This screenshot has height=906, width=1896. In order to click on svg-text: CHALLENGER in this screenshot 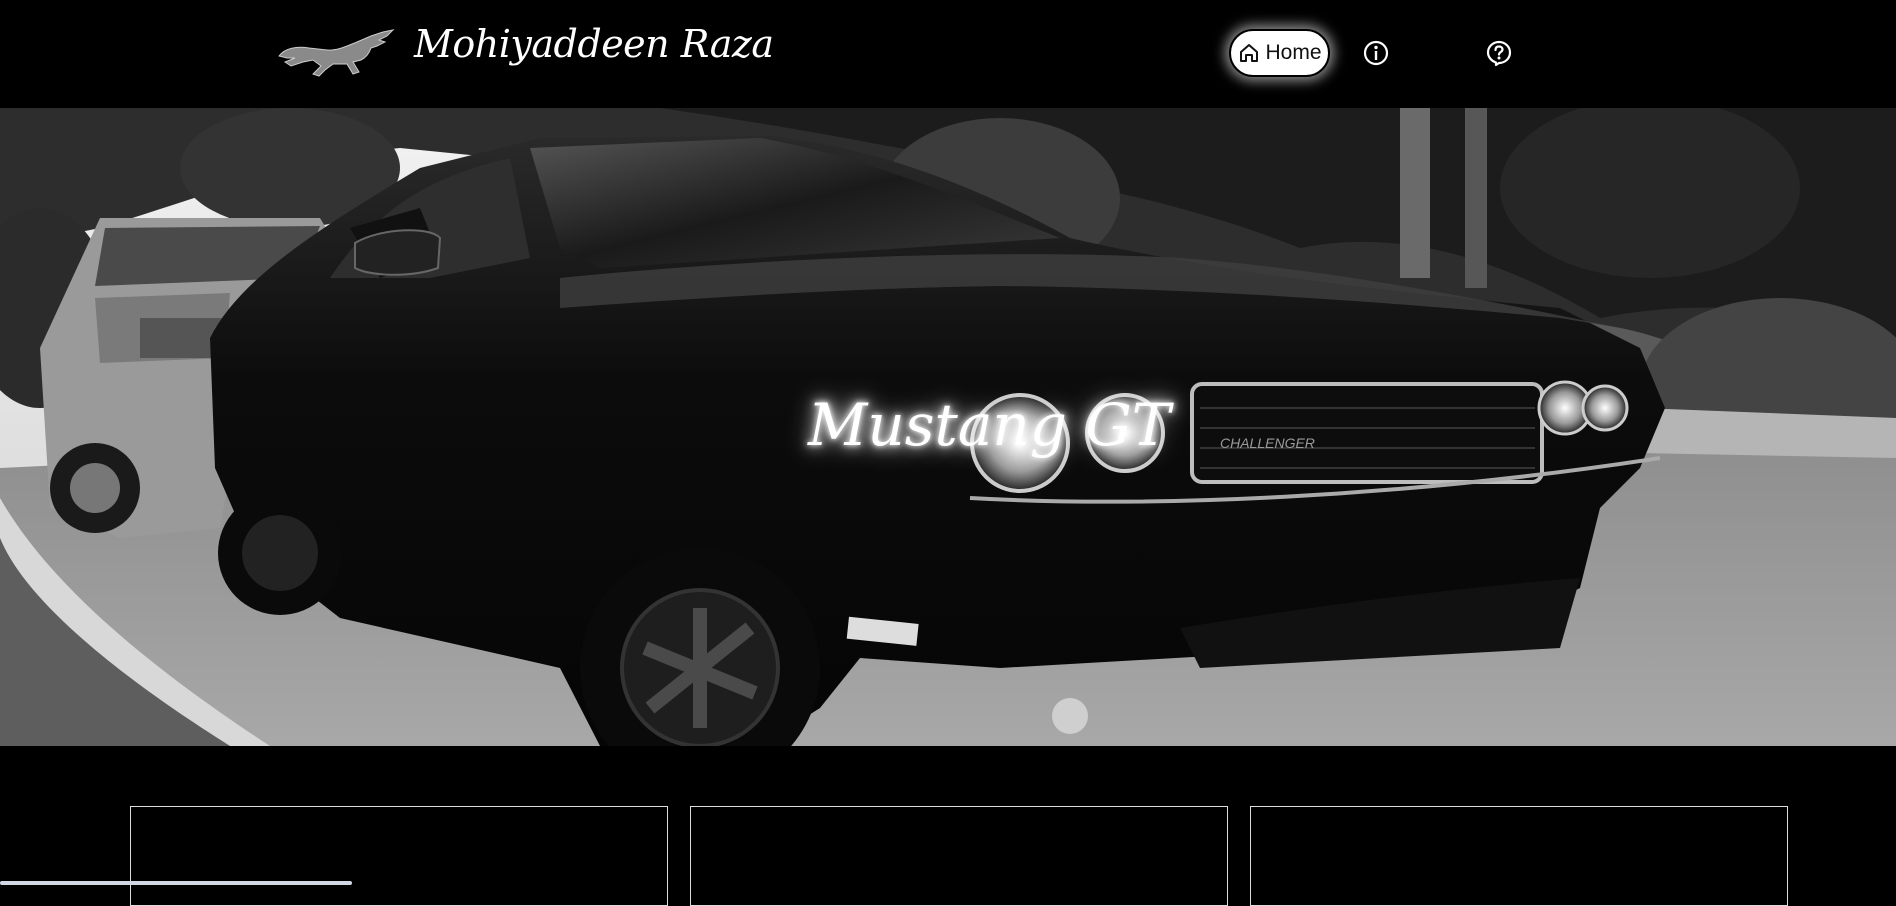, I will do `click(1267, 443)`.